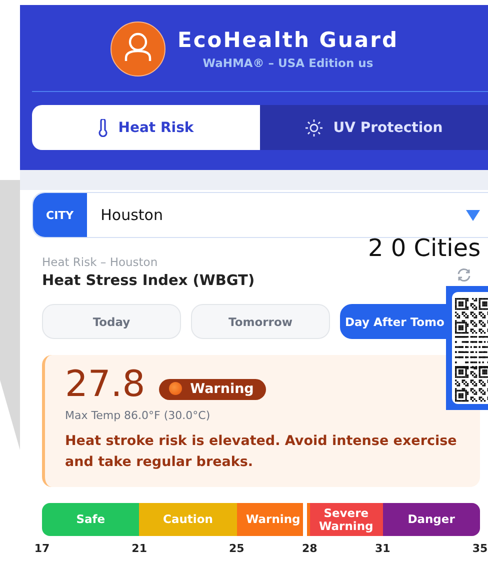 The width and height of the screenshot is (488, 580). I want to click on user-logo-icon, so click(138, 49).